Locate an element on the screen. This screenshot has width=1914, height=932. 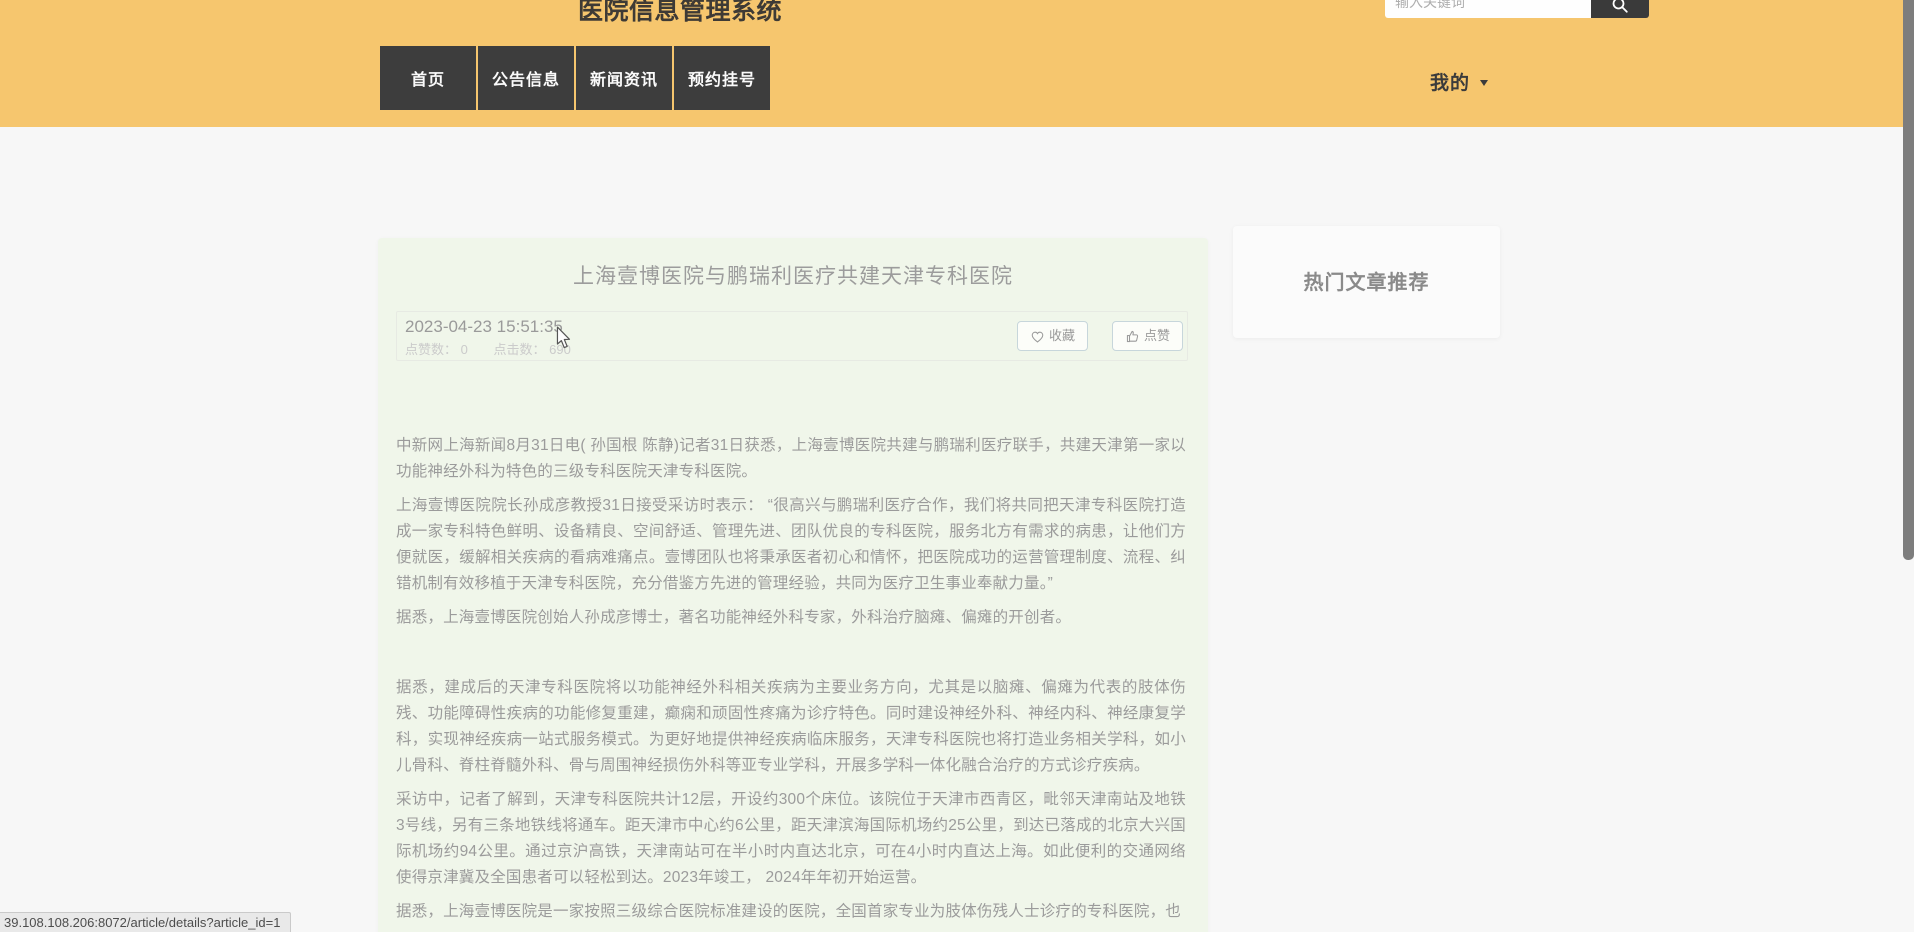
main-nav: 首页 公告信息 新闻资讯 预约挂号 is located at coordinates (575, 78).